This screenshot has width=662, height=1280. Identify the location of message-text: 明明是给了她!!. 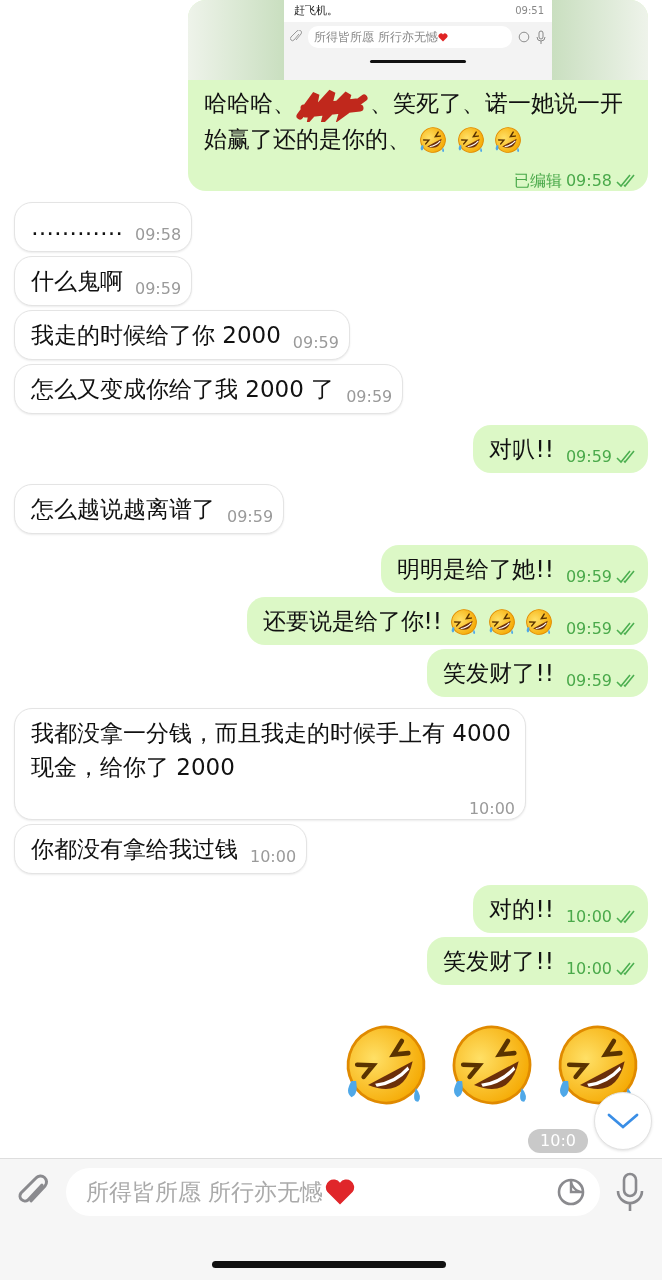
(475, 569).